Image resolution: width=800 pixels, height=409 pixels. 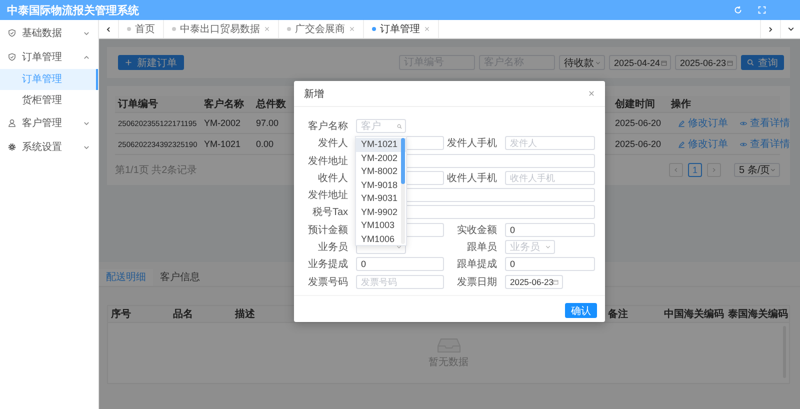 I want to click on column-header: 泰国海关编码, so click(x=758, y=314).